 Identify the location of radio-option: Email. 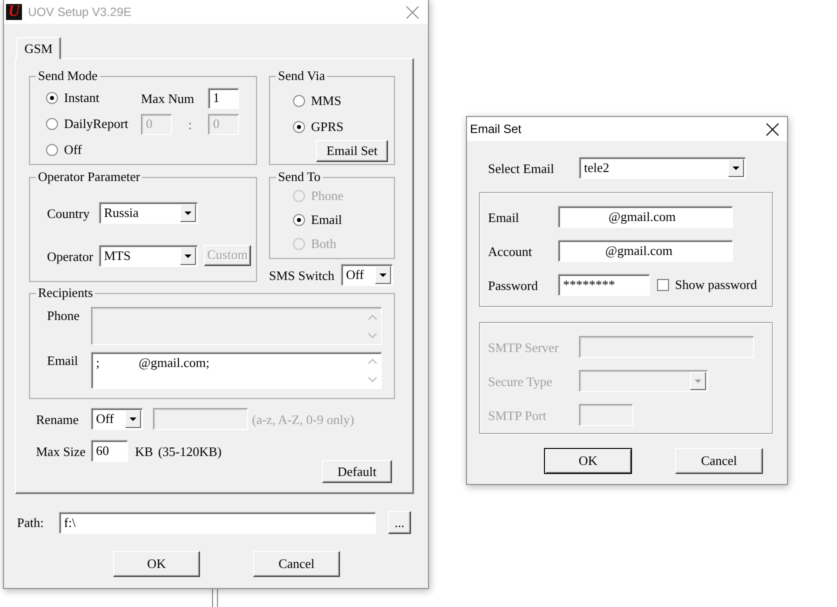
(317, 220).